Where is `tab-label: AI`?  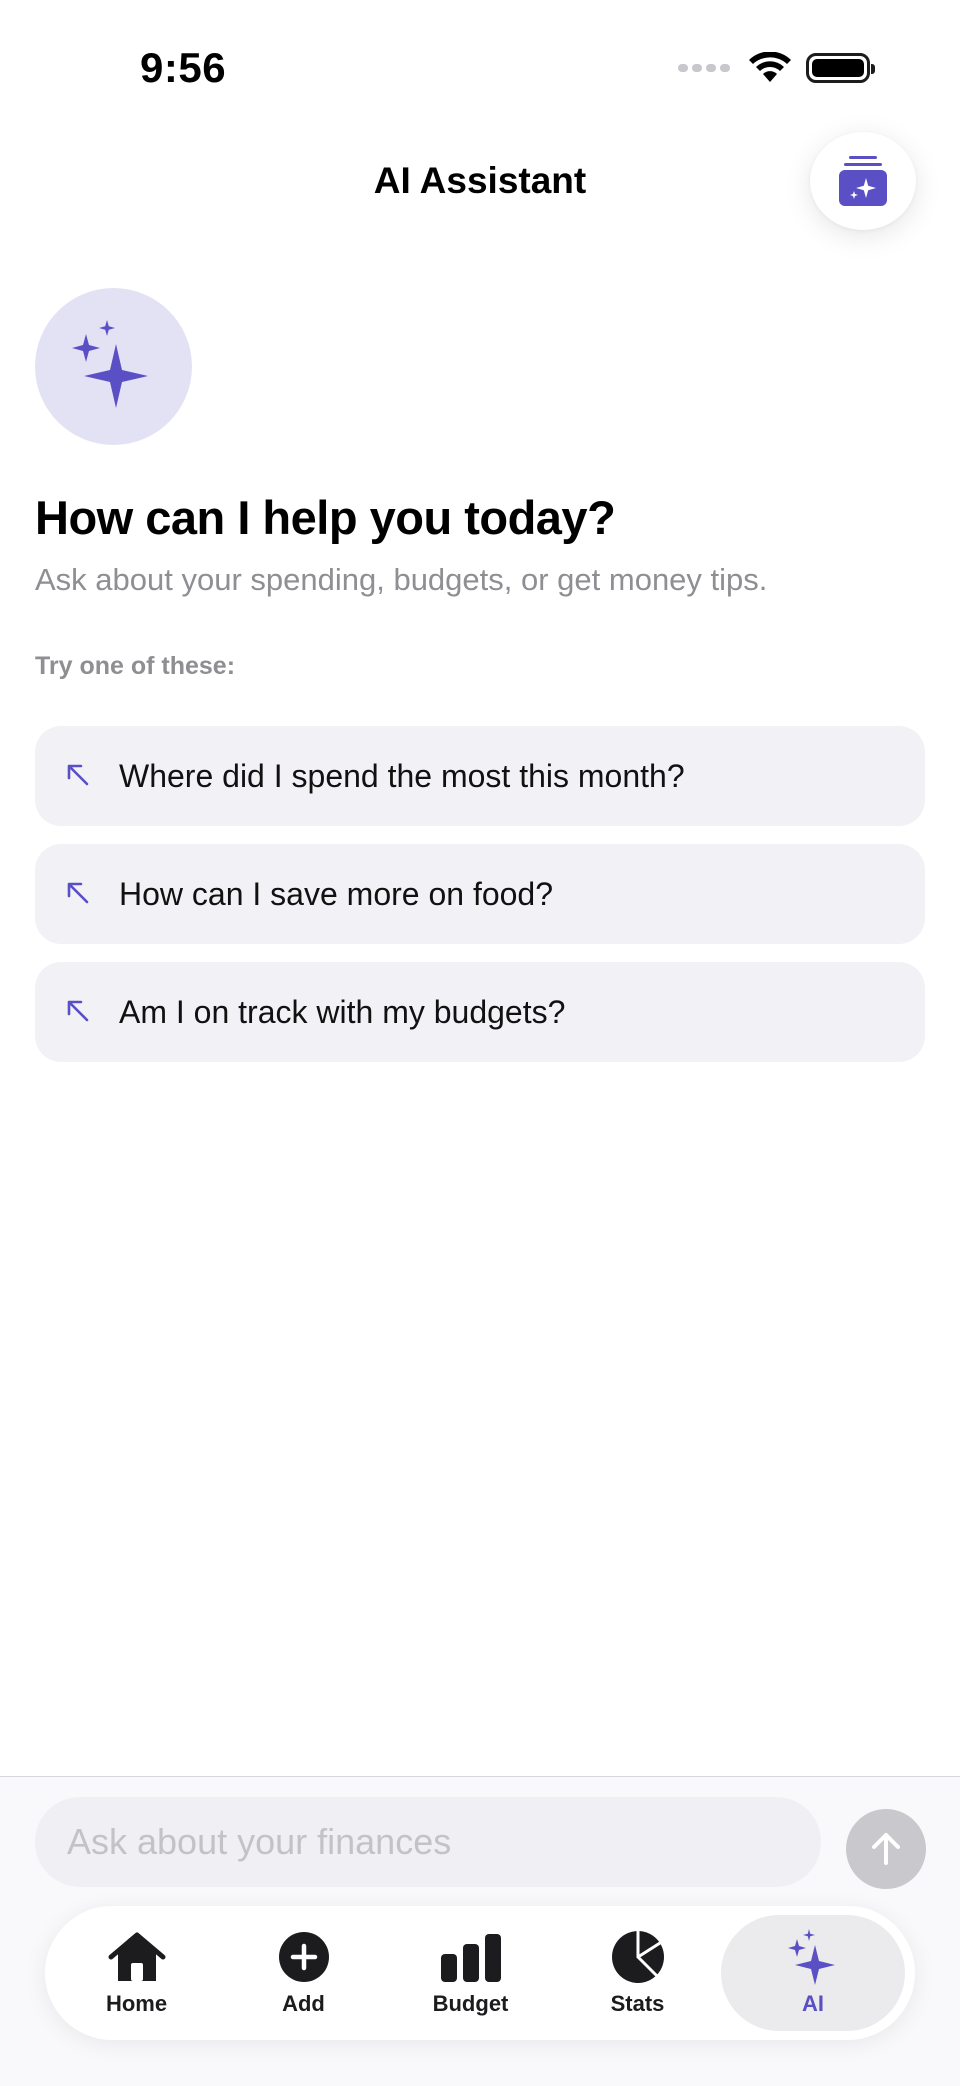 tab-label: AI is located at coordinates (813, 2003).